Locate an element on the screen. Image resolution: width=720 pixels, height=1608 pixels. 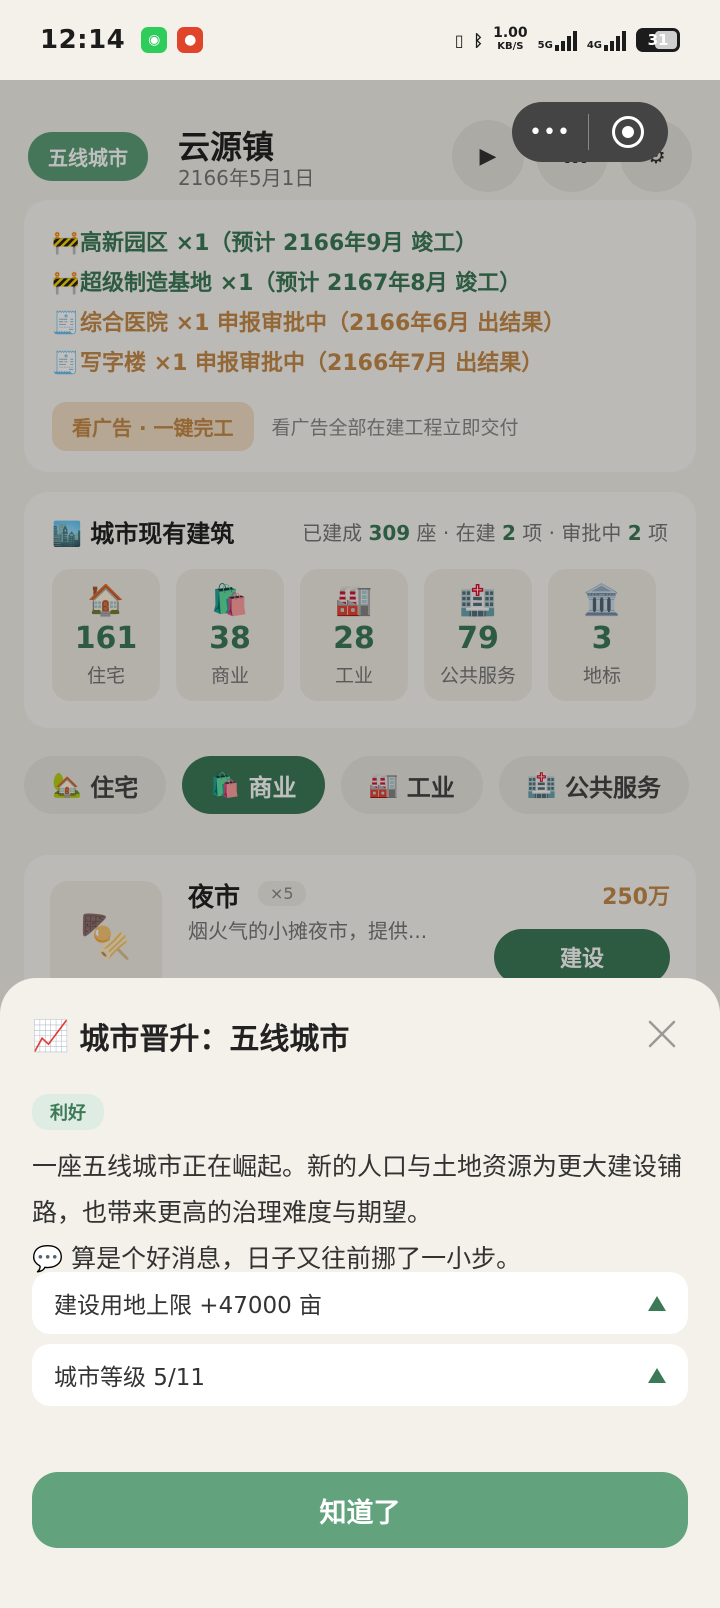
target-icon is located at coordinates (628, 132).